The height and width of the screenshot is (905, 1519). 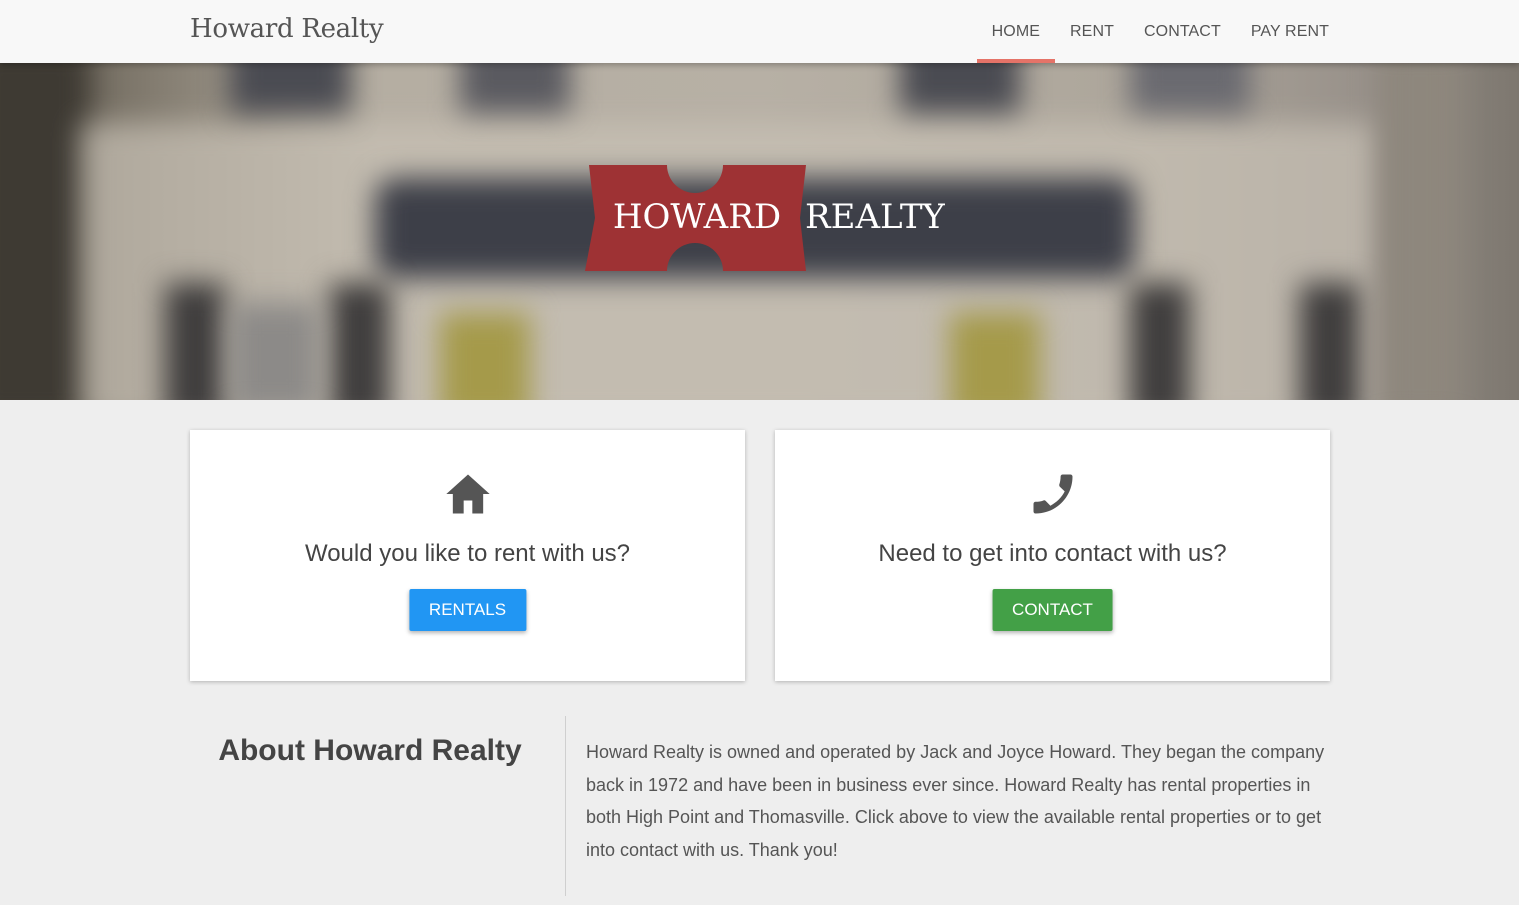 What do you see at coordinates (759, 31) in the screenshot?
I see `top-navbar: Howard Realty HOME RENT CONTACT PAY RENT` at bounding box center [759, 31].